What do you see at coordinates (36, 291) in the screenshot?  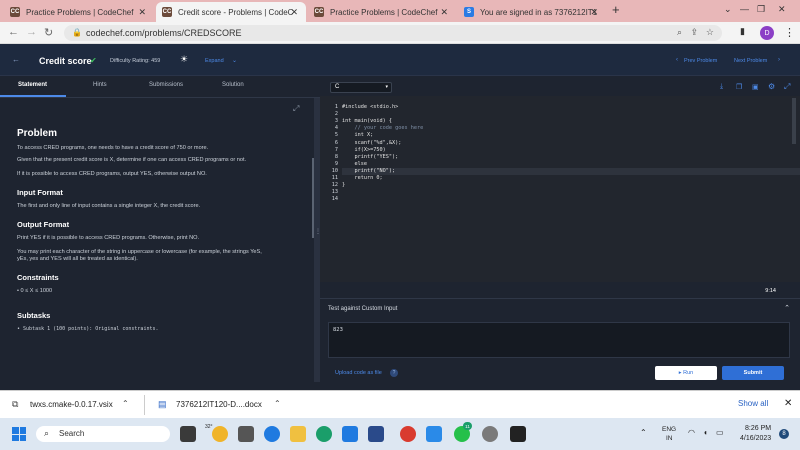 I see `constraint-text: 0 ≤ X ≤ 1000` at bounding box center [36, 291].